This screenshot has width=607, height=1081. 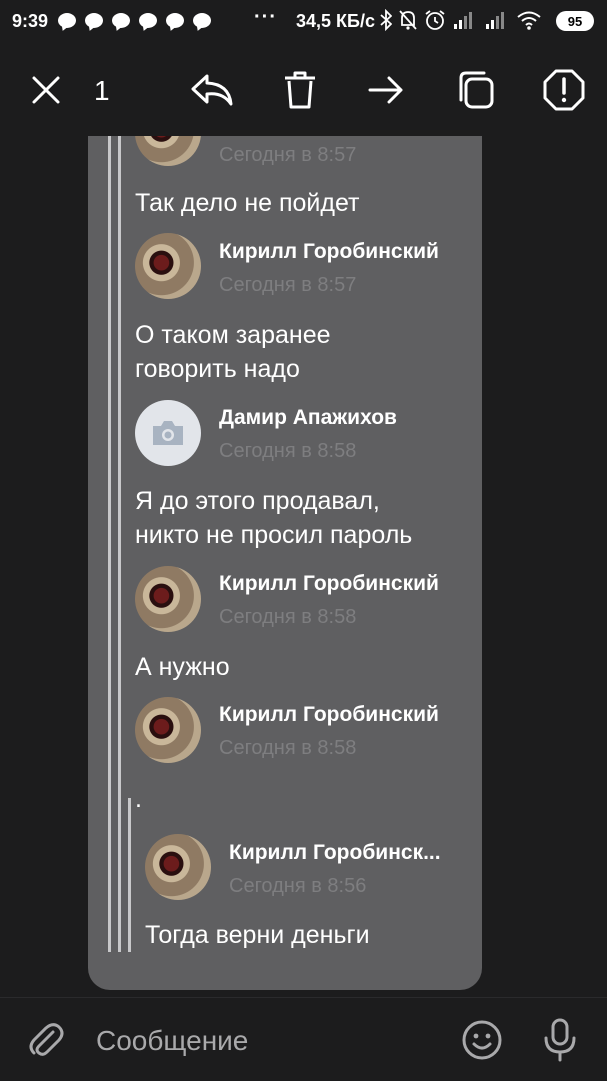 I want to click on message-text: Я до этого продавал,, so click(x=257, y=501).